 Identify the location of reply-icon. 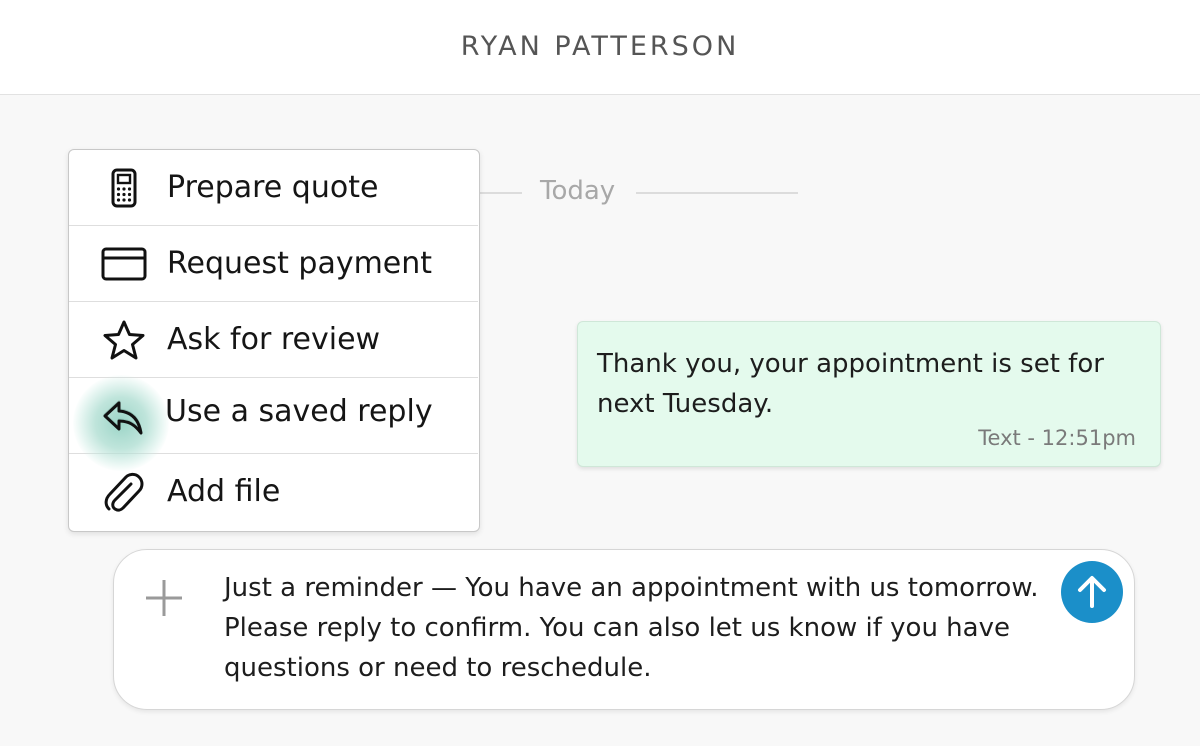
(124, 418).